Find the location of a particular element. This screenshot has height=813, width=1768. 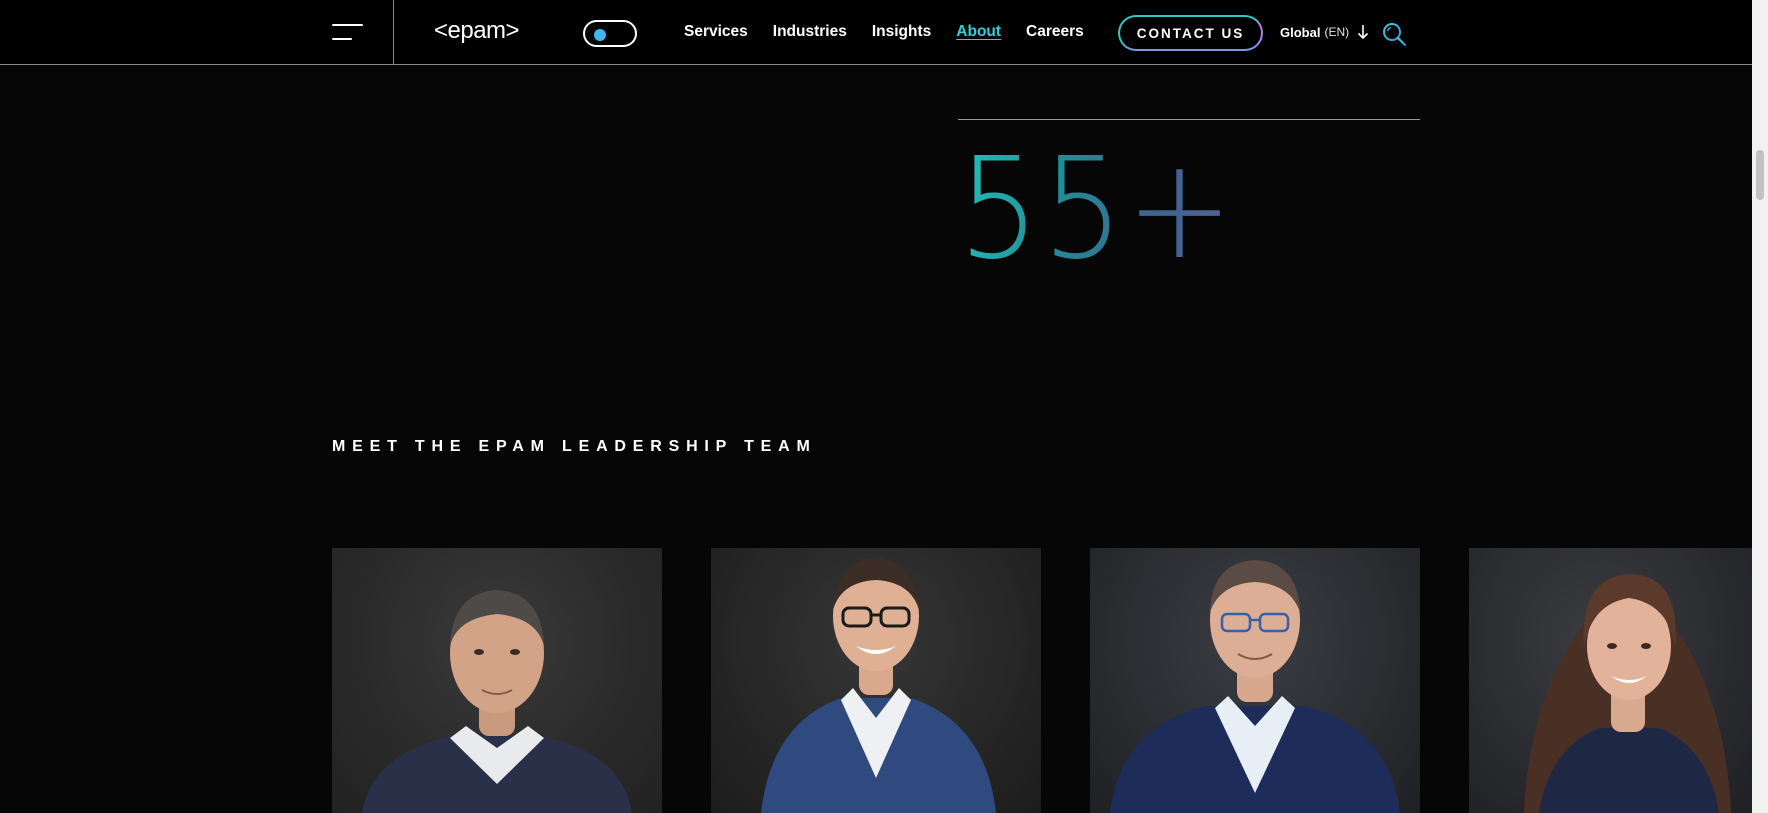

contact-us-button: CONTACT US is located at coordinates (1190, 33).